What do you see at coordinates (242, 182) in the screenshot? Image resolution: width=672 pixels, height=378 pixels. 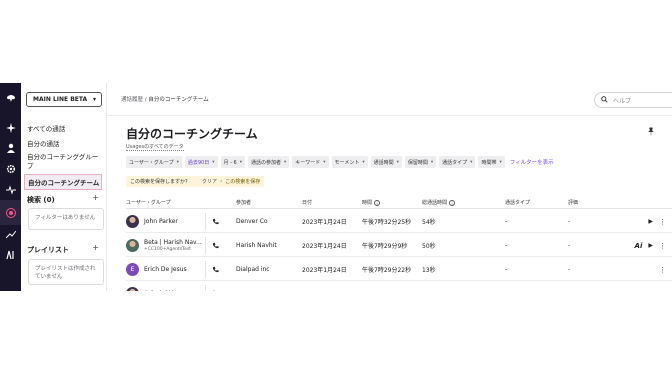 I see `save-search-button: この検索を保存` at bounding box center [242, 182].